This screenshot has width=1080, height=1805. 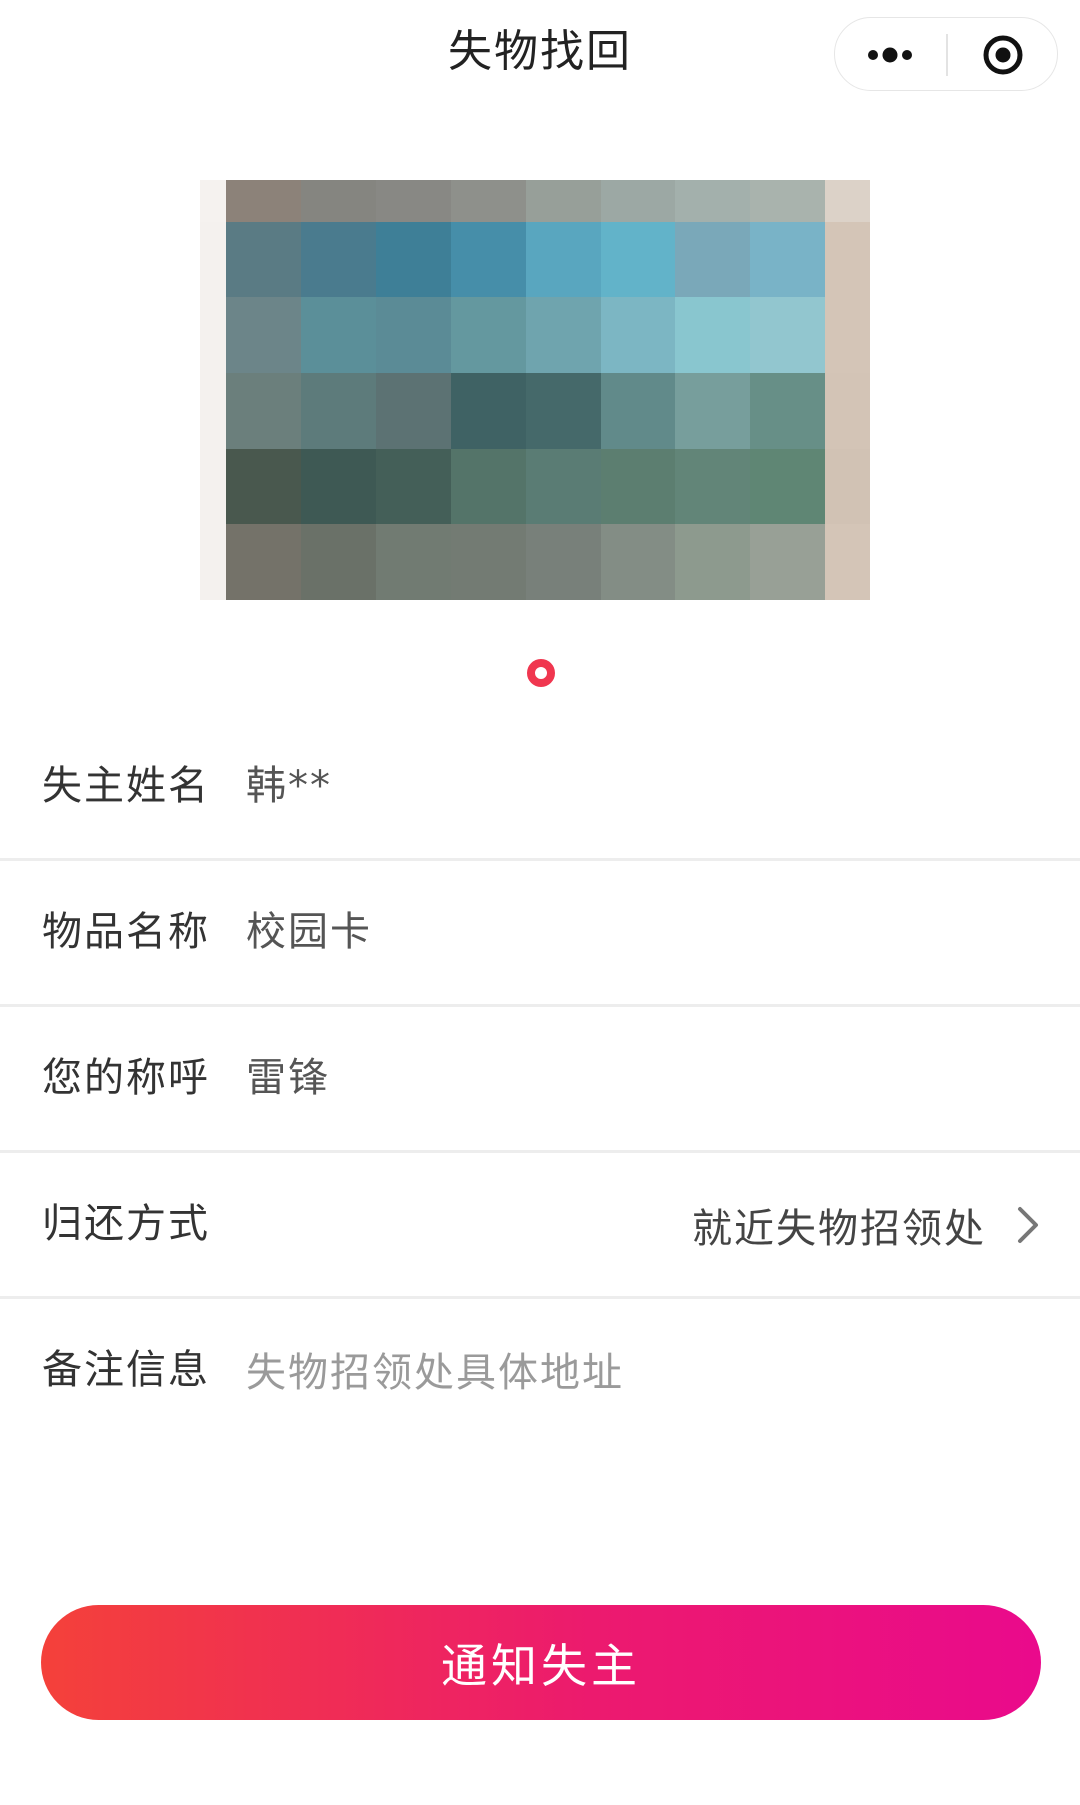 I want to click on owner-name-value: 韩**, so click(x=289, y=786).